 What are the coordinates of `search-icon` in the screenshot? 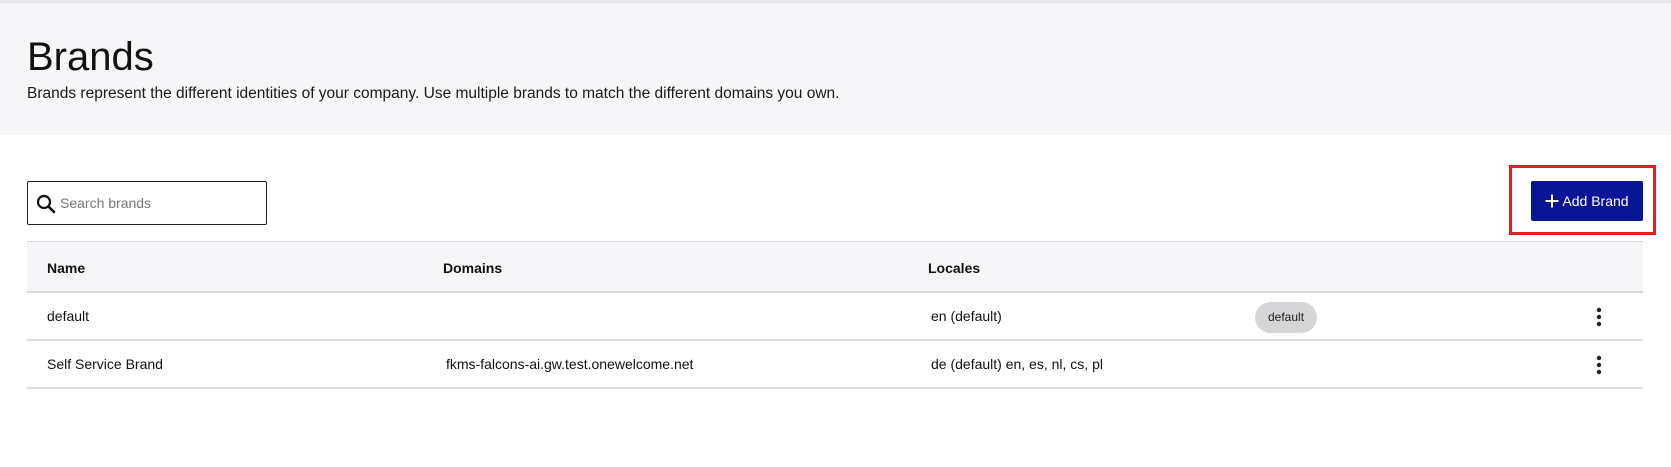 It's located at (46, 204).